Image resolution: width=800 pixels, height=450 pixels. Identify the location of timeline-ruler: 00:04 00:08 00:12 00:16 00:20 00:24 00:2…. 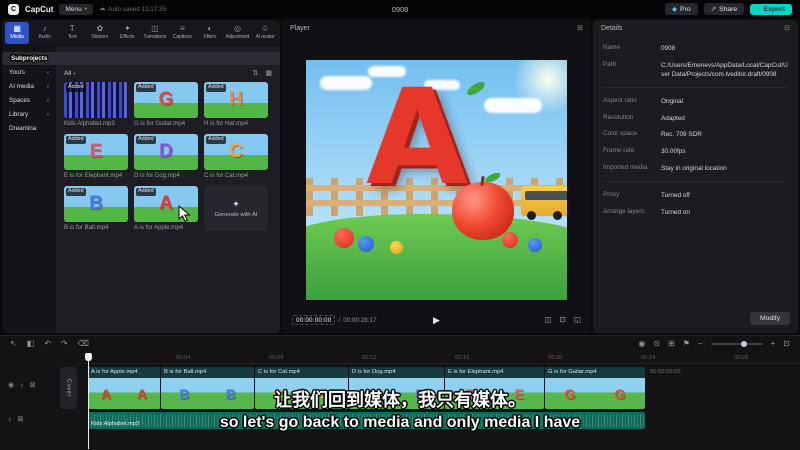
(444, 358).